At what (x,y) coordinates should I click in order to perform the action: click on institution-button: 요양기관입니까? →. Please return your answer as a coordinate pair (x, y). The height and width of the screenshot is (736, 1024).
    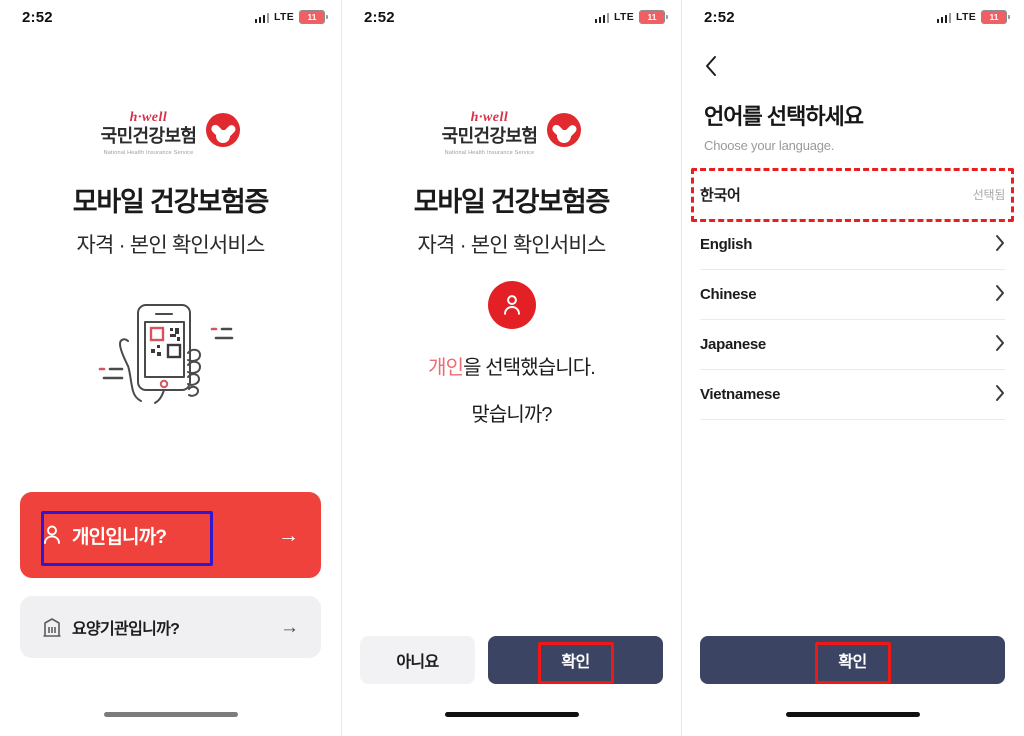
    Looking at the image, I should click on (170, 627).